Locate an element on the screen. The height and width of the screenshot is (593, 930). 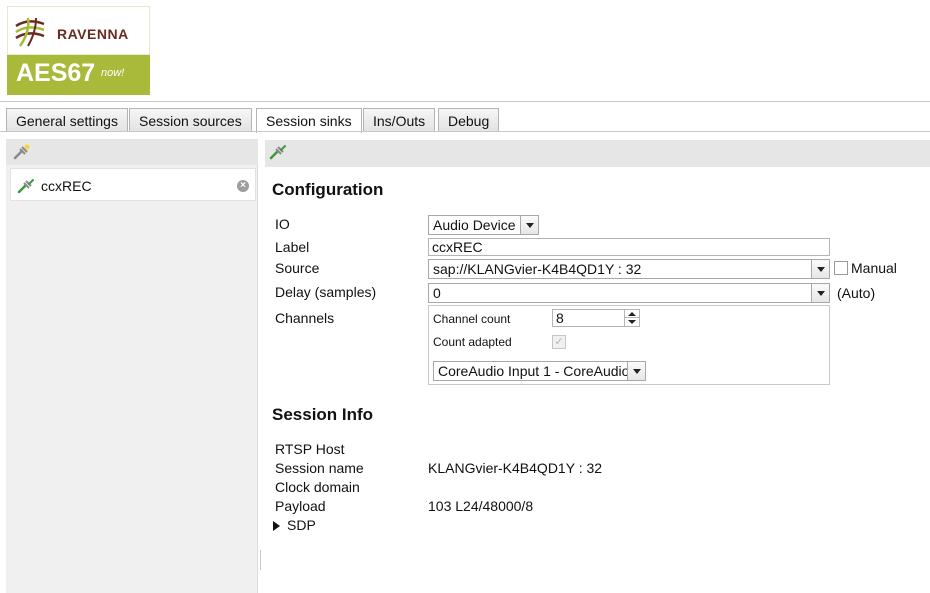
manual-label: Manual is located at coordinates (874, 268).